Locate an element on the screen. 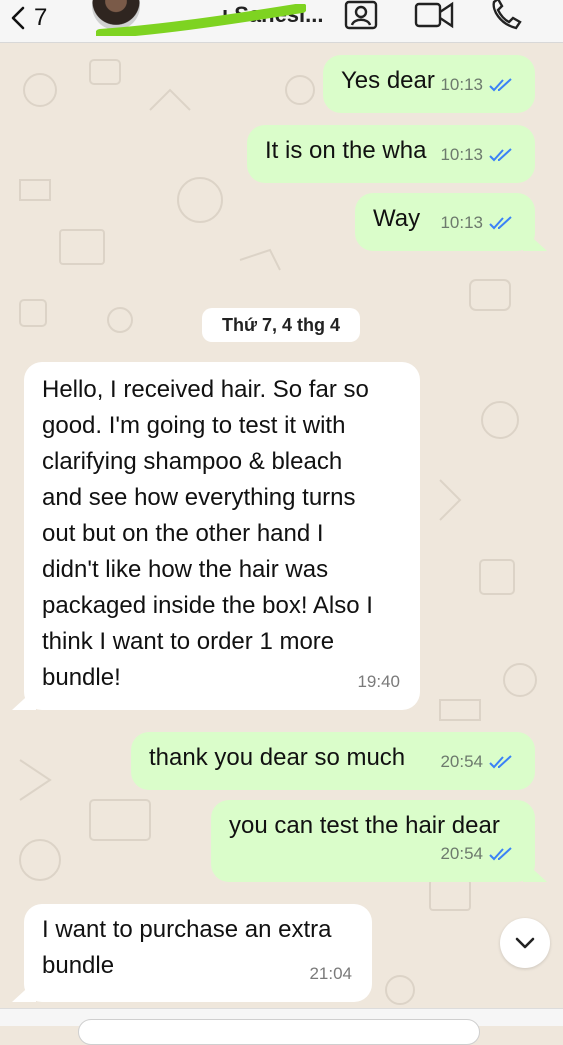 The image size is (563, 1045). compose-bar is located at coordinates (281, 1026).